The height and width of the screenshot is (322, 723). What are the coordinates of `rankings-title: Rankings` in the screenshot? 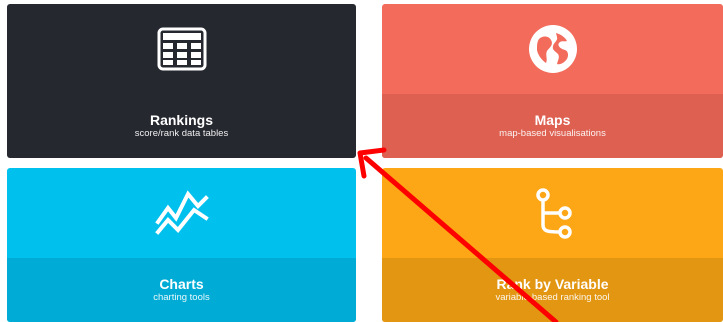 It's located at (181, 120).